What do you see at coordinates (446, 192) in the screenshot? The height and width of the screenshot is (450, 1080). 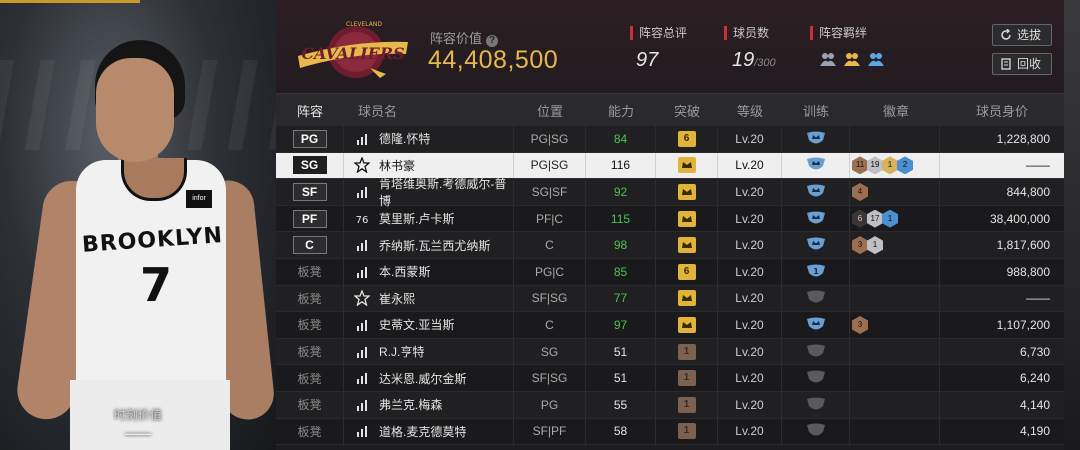 I see `player-name: 肯塔维奥斯.考德威尔-普博` at bounding box center [446, 192].